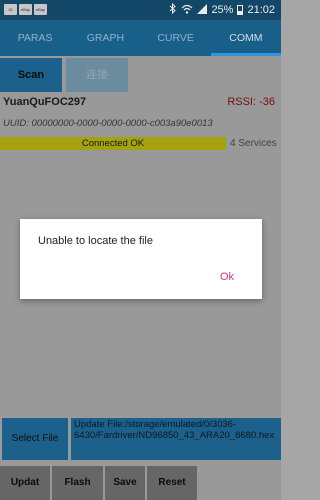  I want to click on error-dialog: Unable to locate the file Ok, so click(141, 259).